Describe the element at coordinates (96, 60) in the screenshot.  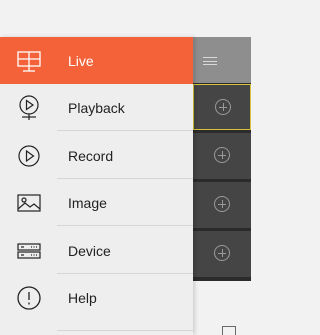
I see `drawer-item-live: Live` at that location.